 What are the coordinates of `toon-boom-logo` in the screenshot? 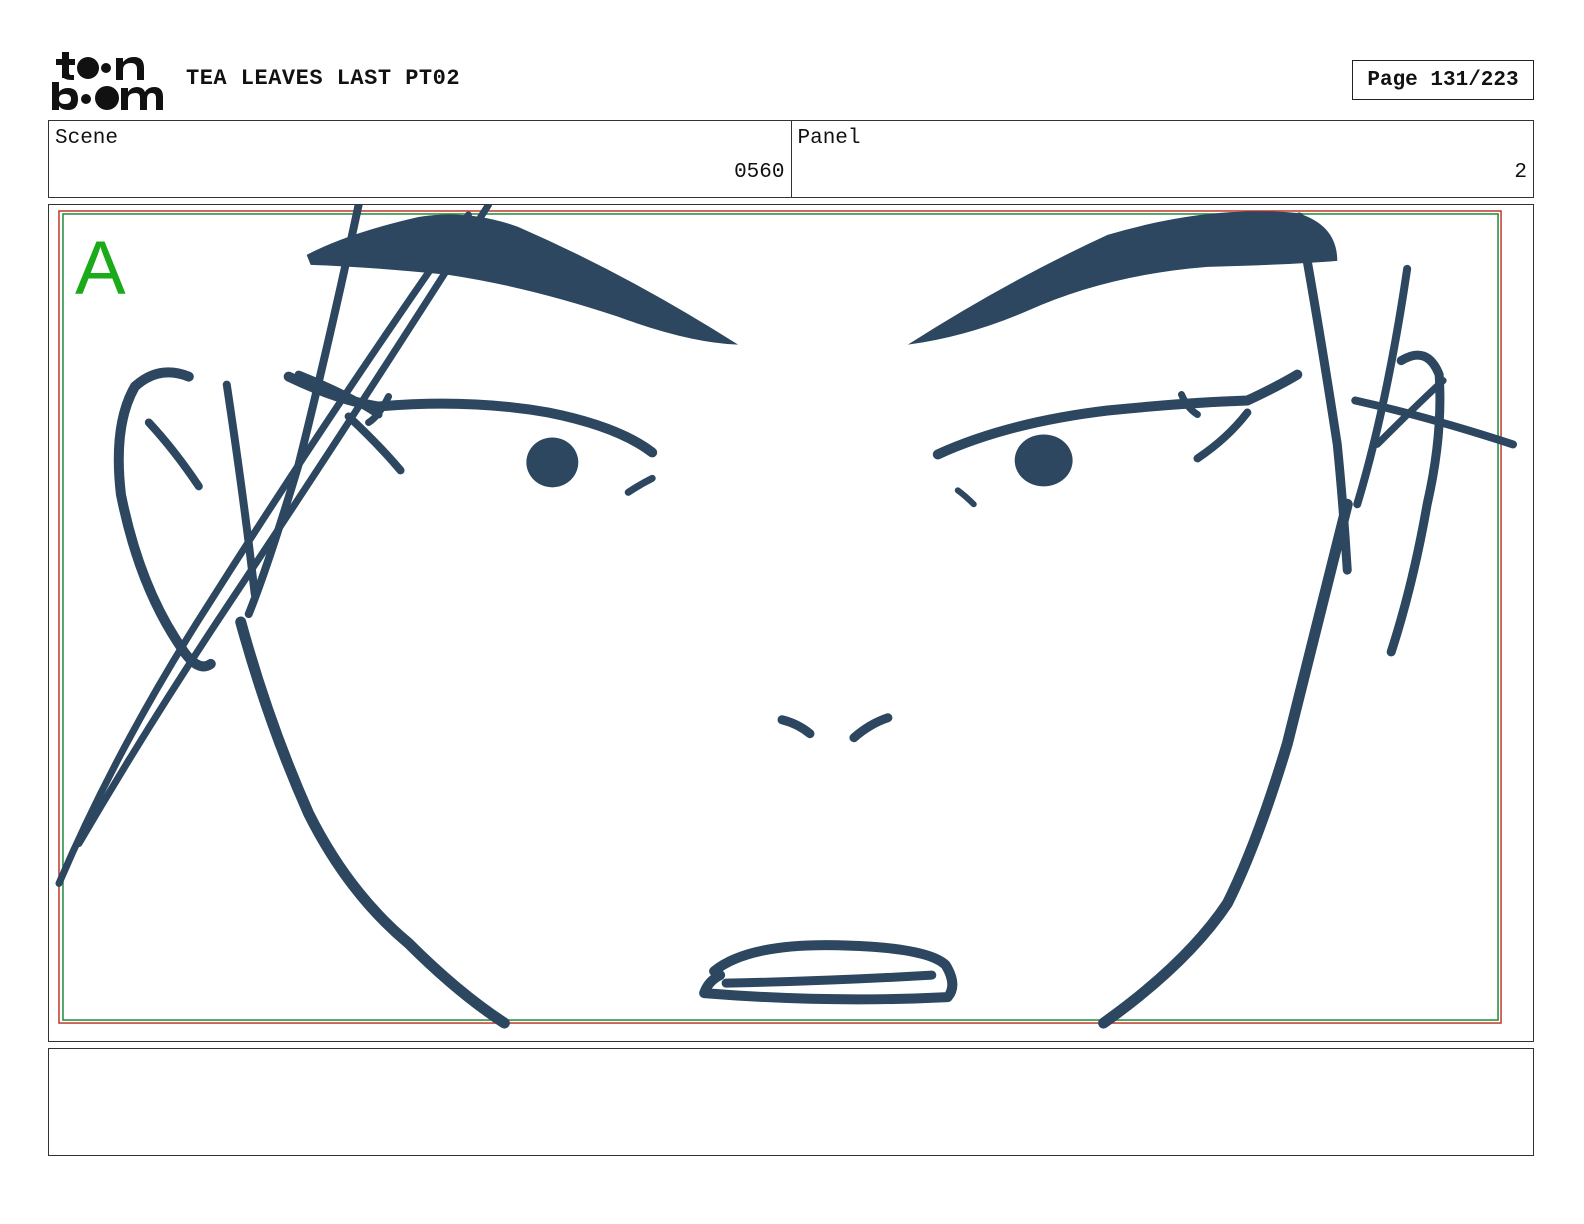 It's located at (107, 81).